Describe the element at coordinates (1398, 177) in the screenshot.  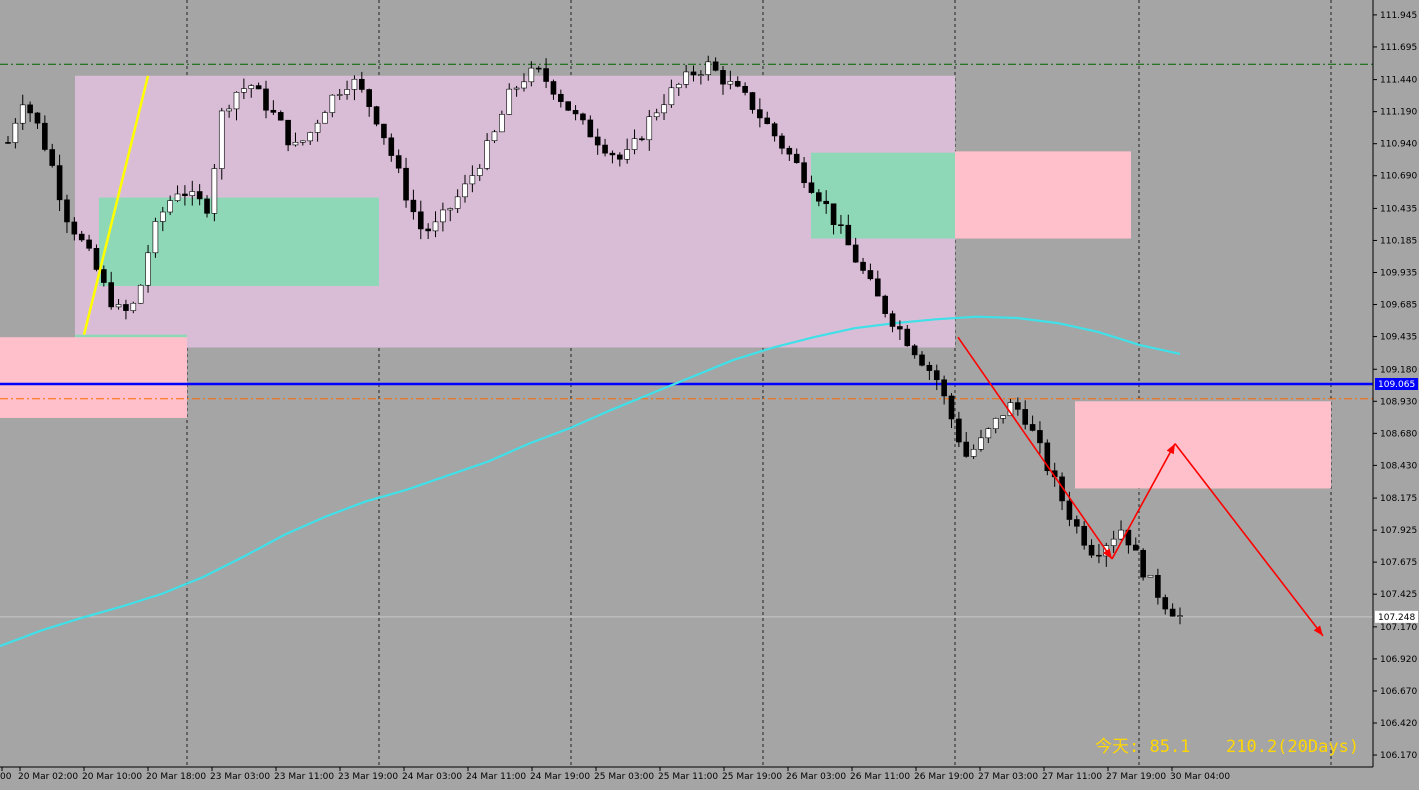
I see `y-tick-label: 110.690` at that location.